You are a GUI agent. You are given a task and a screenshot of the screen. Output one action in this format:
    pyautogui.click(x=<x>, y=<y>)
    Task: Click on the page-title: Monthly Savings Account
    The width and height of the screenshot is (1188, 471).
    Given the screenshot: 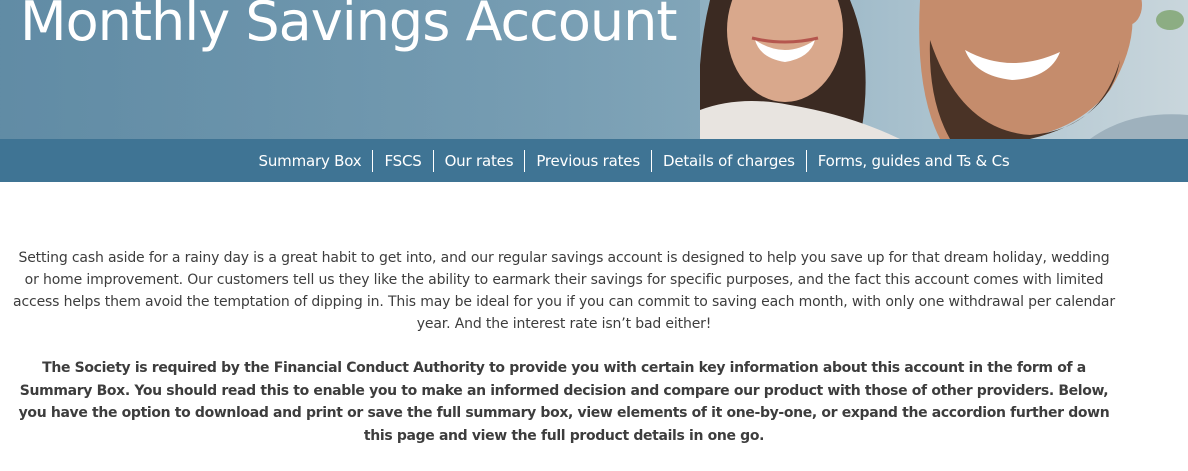 What is the action you would take?
    pyautogui.click(x=349, y=26)
    